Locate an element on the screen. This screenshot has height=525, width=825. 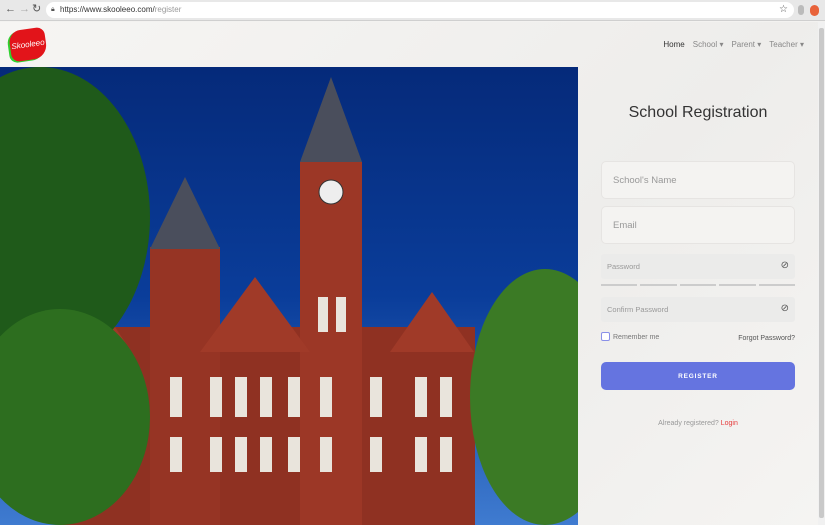
url-host: https://www.skooleeo.com/ is located at coordinates (107, 9).